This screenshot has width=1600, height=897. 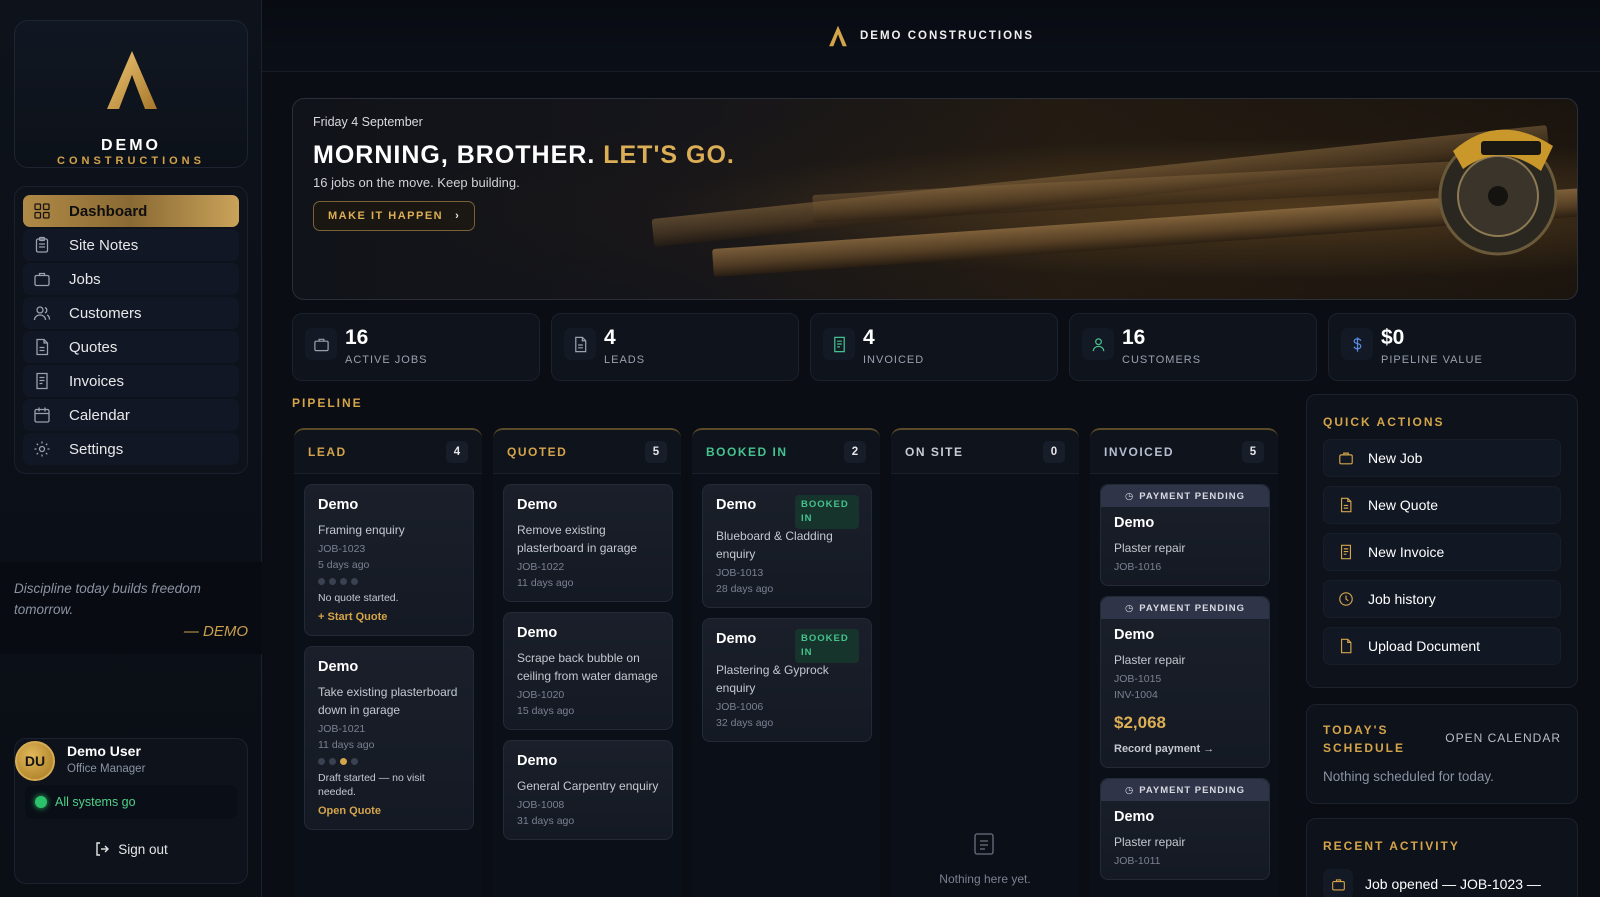 I want to click on sign-out-label: Sign out, so click(x=143, y=849).